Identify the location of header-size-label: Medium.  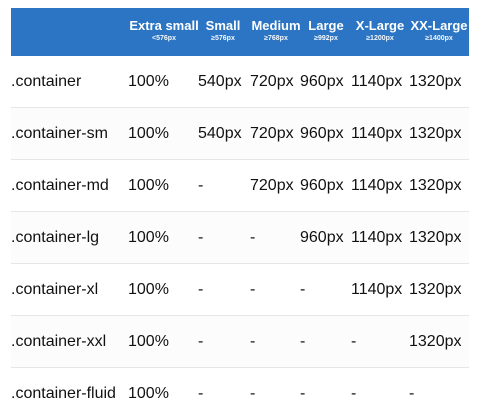
(276, 25).